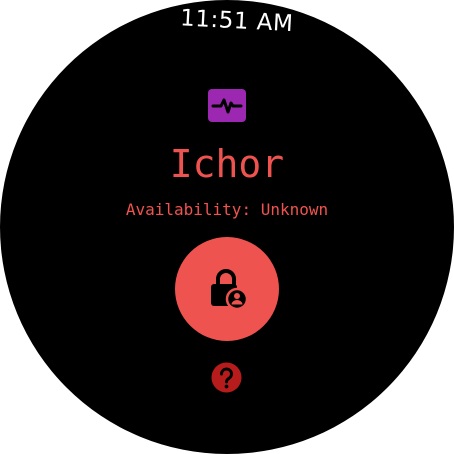 This screenshot has width=454, height=454. What do you see at coordinates (236, 21) in the screenshot?
I see `status-time: 11:51 AM` at bounding box center [236, 21].